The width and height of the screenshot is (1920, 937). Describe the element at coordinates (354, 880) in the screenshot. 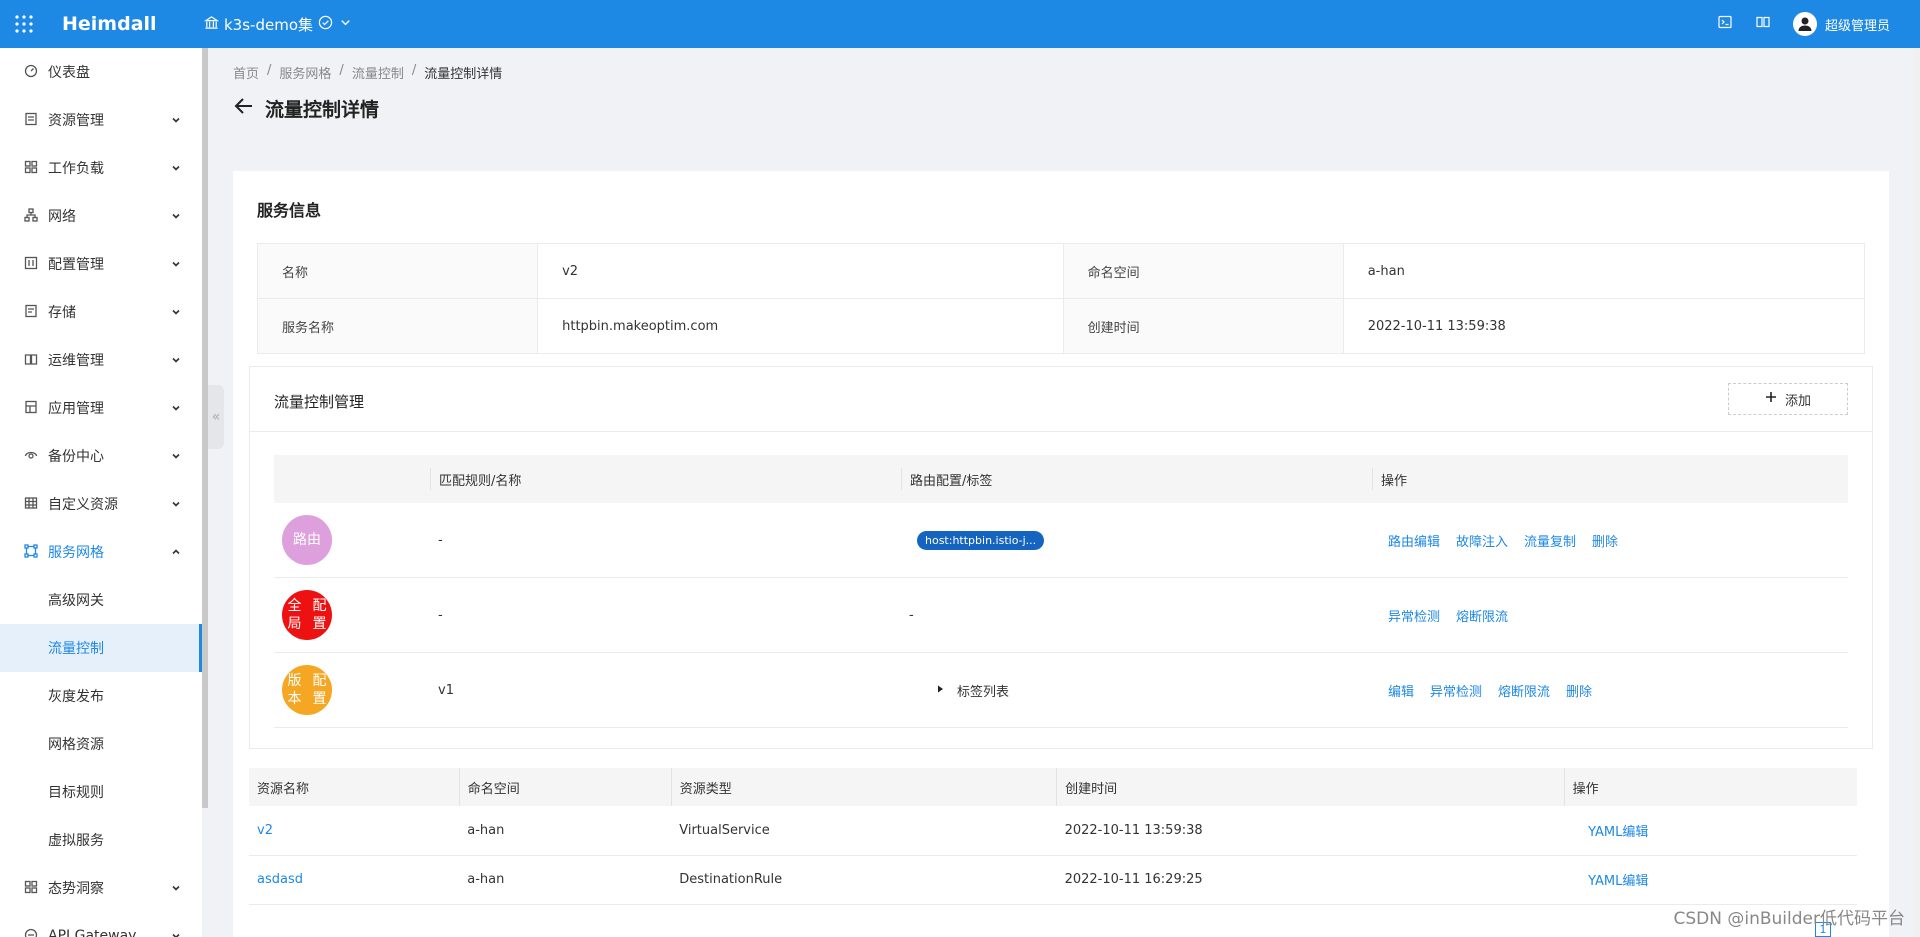

I see `resource-name-link: asdasd` at that location.